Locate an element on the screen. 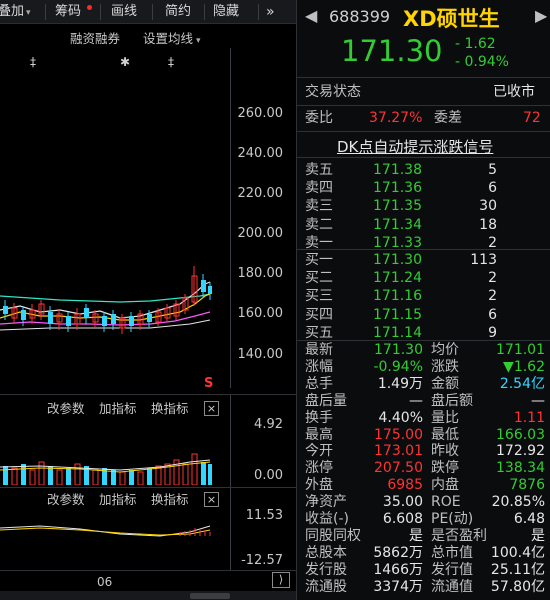  stat-label: 涨跌 is located at coordinates (445, 366).